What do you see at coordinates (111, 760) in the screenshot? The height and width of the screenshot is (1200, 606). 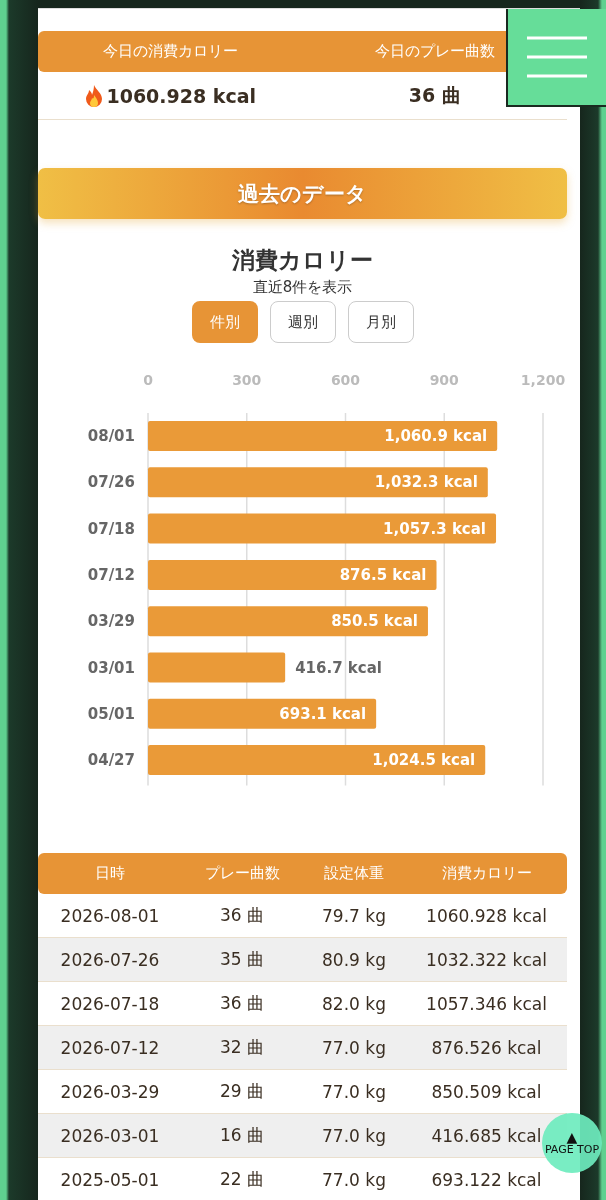 I see `category-label: 04/27` at bounding box center [111, 760].